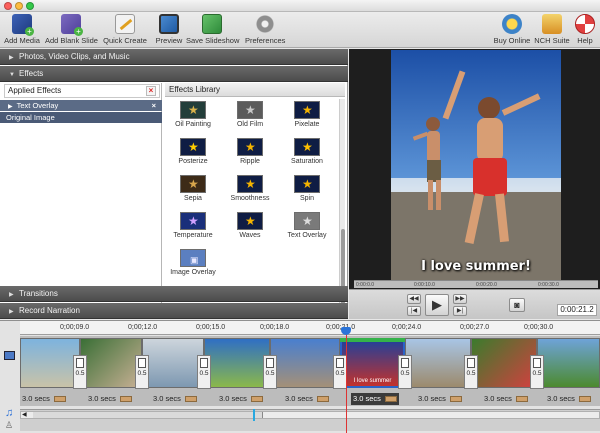 The height and width of the screenshot is (433, 600). What do you see at coordinates (22, 30) in the screenshot?
I see `add-media-button: + Add Media` at bounding box center [22, 30].